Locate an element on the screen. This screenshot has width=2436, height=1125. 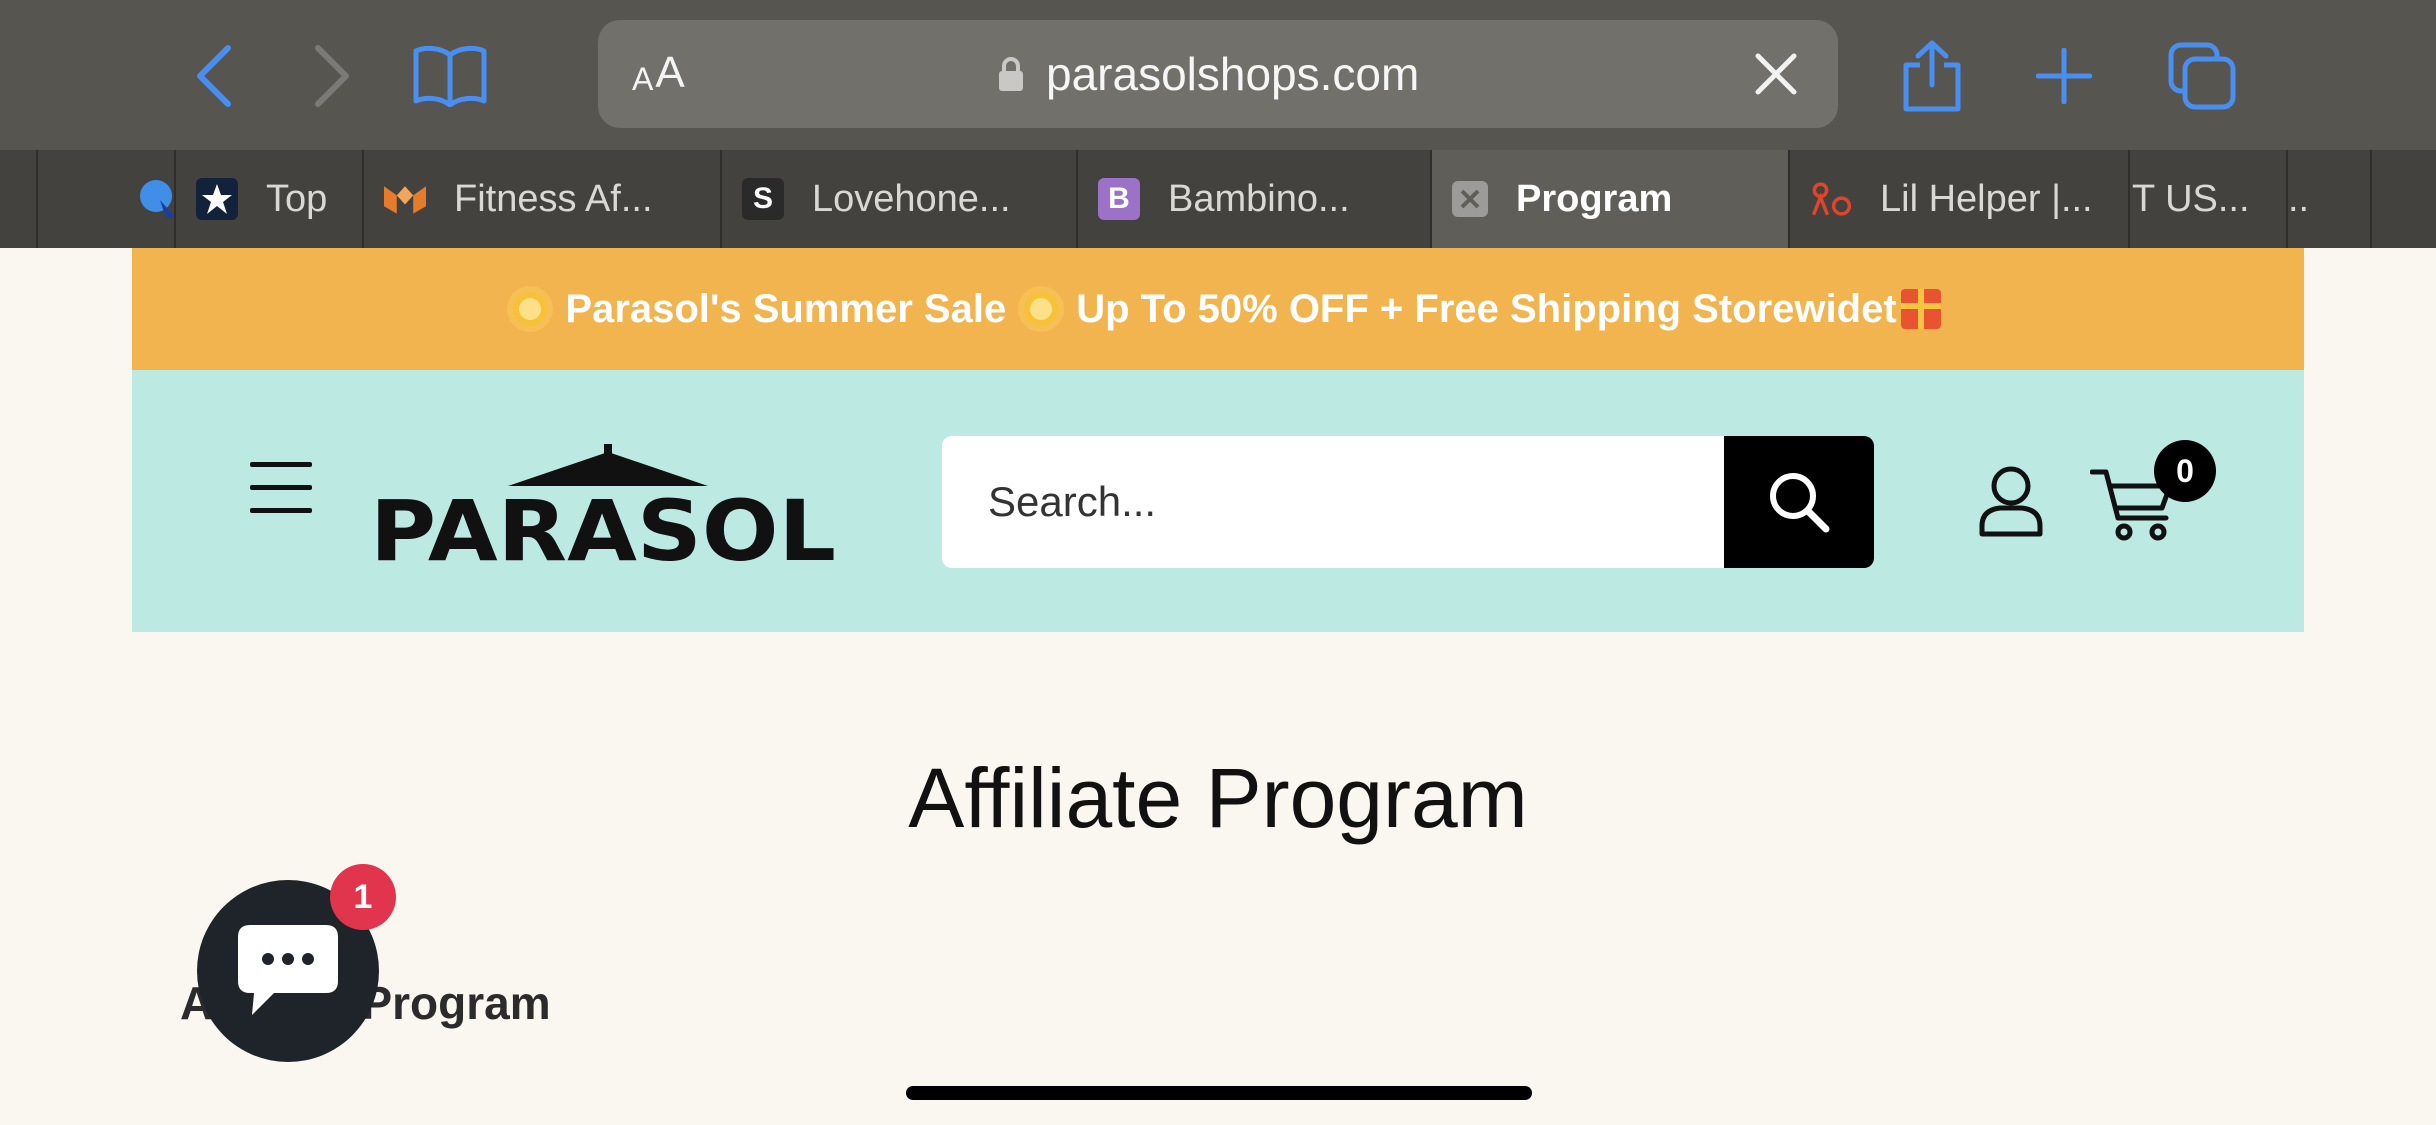
gift-icon is located at coordinates (1920, 309).